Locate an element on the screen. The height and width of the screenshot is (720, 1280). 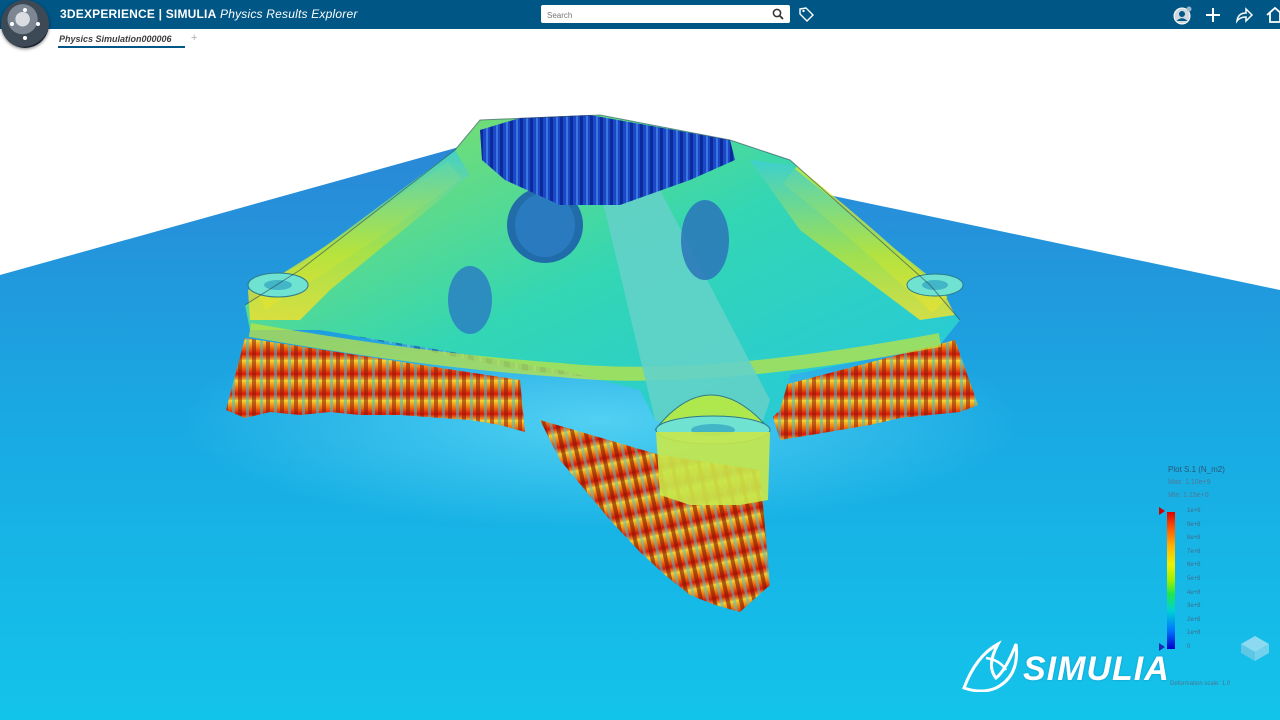
add-icon is located at coordinates (1213, 15).